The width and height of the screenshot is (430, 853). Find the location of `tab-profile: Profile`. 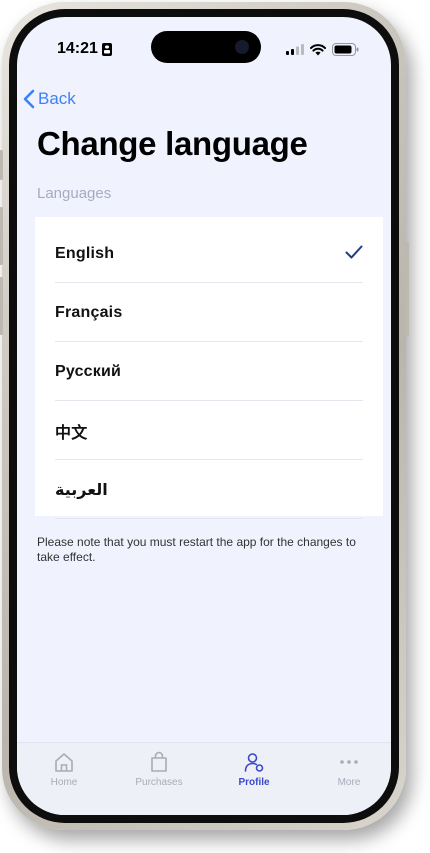

tab-profile: Profile is located at coordinates (254, 769).